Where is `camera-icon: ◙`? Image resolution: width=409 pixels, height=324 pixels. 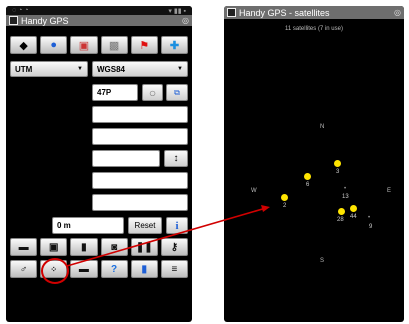 camera-icon: ◙ is located at coordinates (114, 247).